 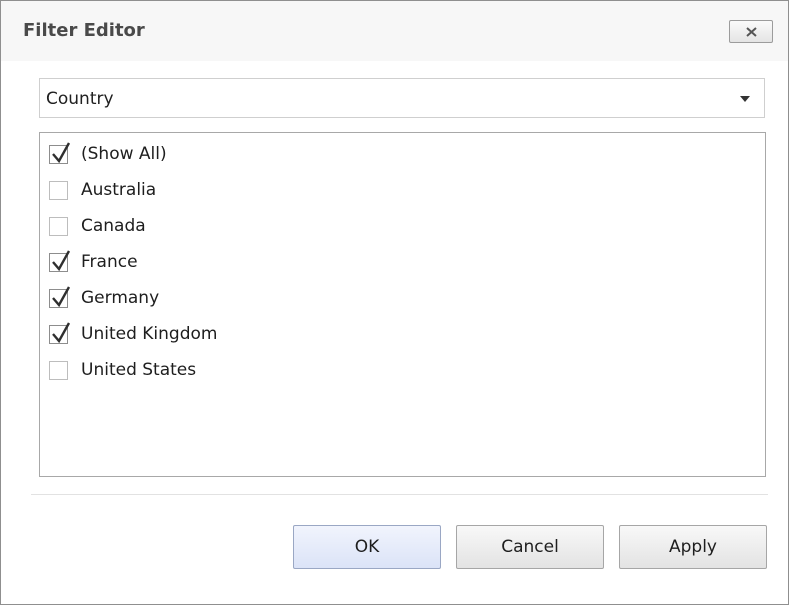 I want to click on list-item-label: France, so click(x=109, y=262).